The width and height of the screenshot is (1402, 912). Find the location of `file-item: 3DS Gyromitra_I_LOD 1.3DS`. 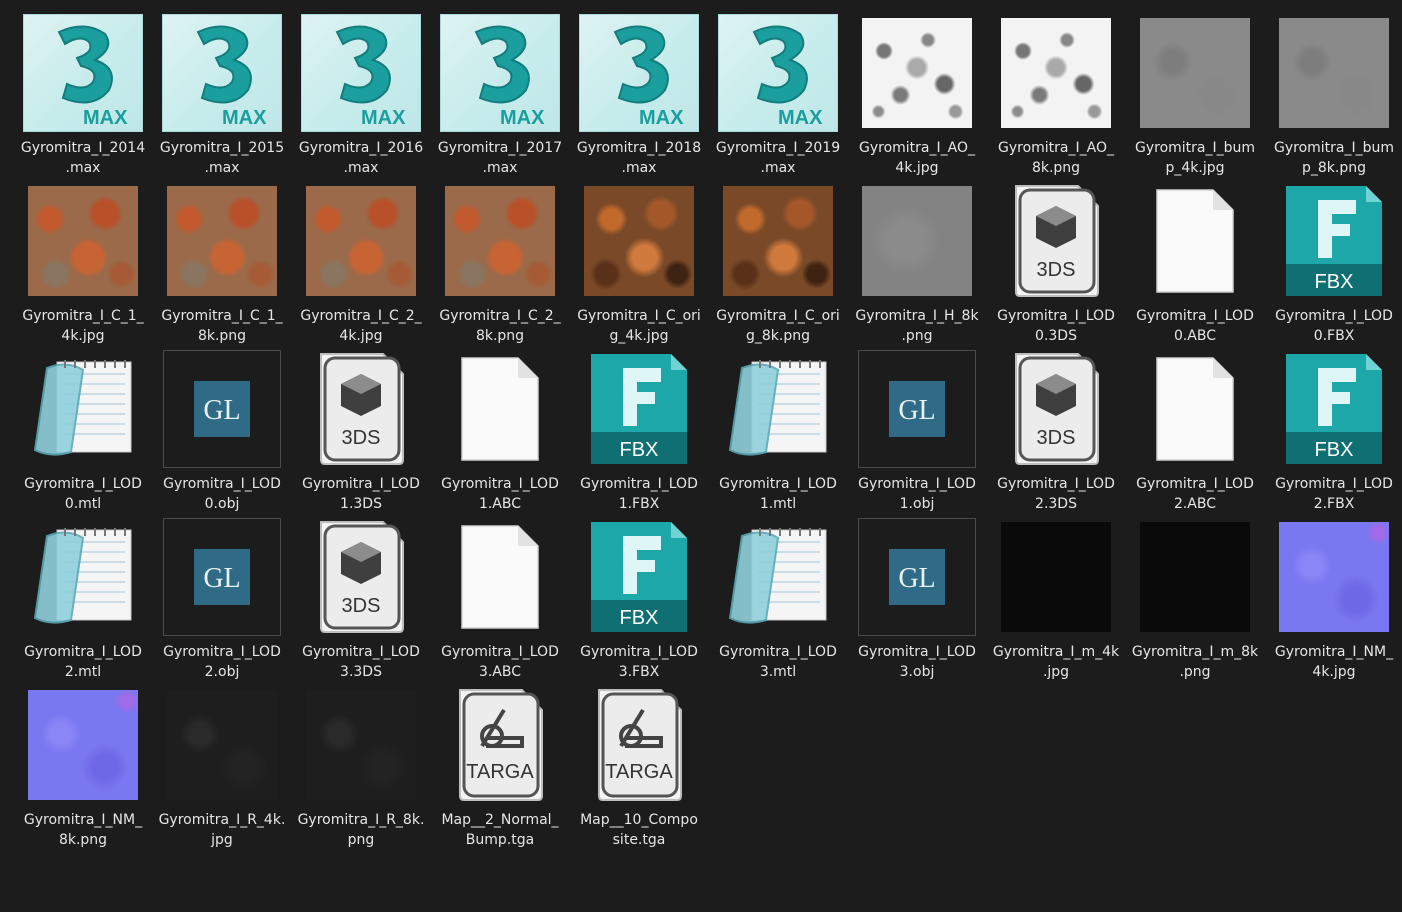

file-item: 3DS Gyromitra_I_LOD 1.3DS is located at coordinates (361, 428).